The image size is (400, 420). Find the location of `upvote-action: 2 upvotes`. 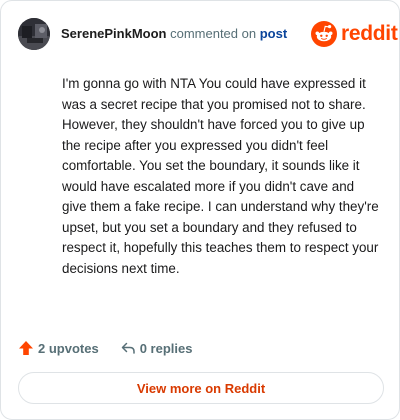

upvote-action: 2 upvotes is located at coordinates (58, 348).